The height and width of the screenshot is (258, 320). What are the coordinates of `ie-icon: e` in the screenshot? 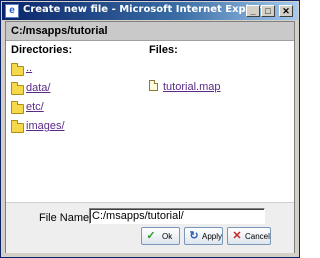 It's located at (12, 11).